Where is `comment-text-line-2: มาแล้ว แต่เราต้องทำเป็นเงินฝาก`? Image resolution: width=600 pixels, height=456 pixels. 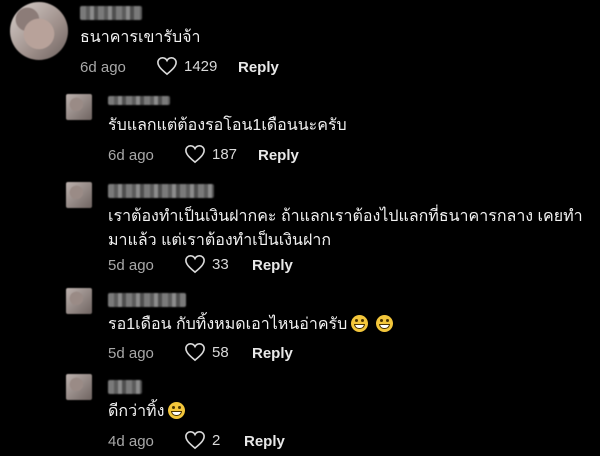 comment-text-line-2: มาแล้ว แต่เราต้องทำเป็นเงินฝาก is located at coordinates (219, 240).